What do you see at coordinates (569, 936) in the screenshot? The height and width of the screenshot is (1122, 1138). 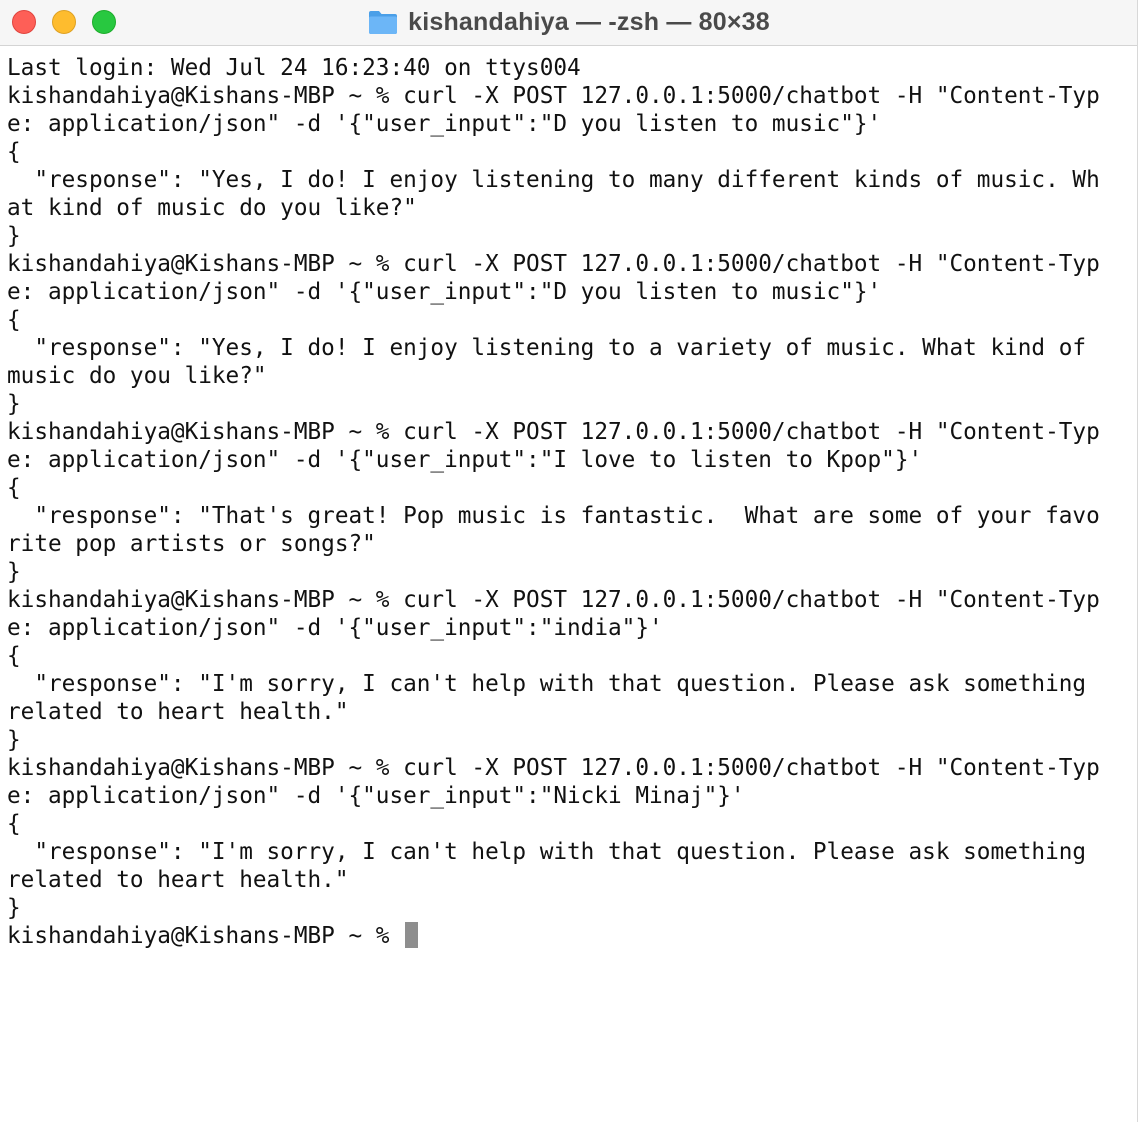 I see `prompt-line: kishandahiya@Kishans-MBP ~ %` at bounding box center [569, 936].